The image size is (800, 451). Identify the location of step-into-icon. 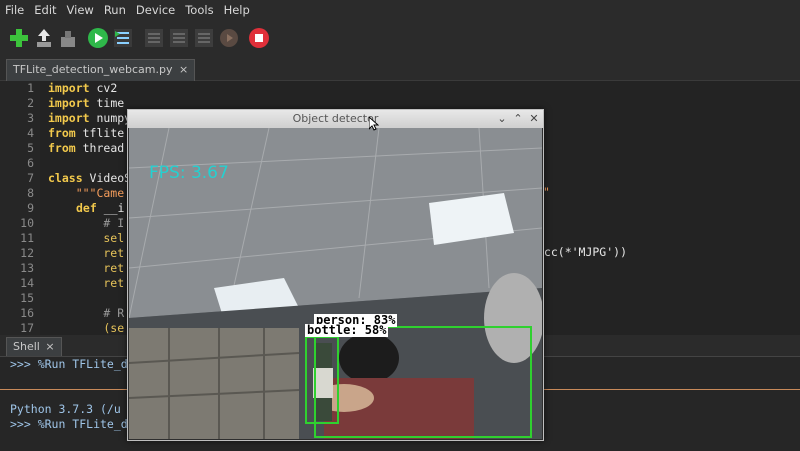
(179, 38).